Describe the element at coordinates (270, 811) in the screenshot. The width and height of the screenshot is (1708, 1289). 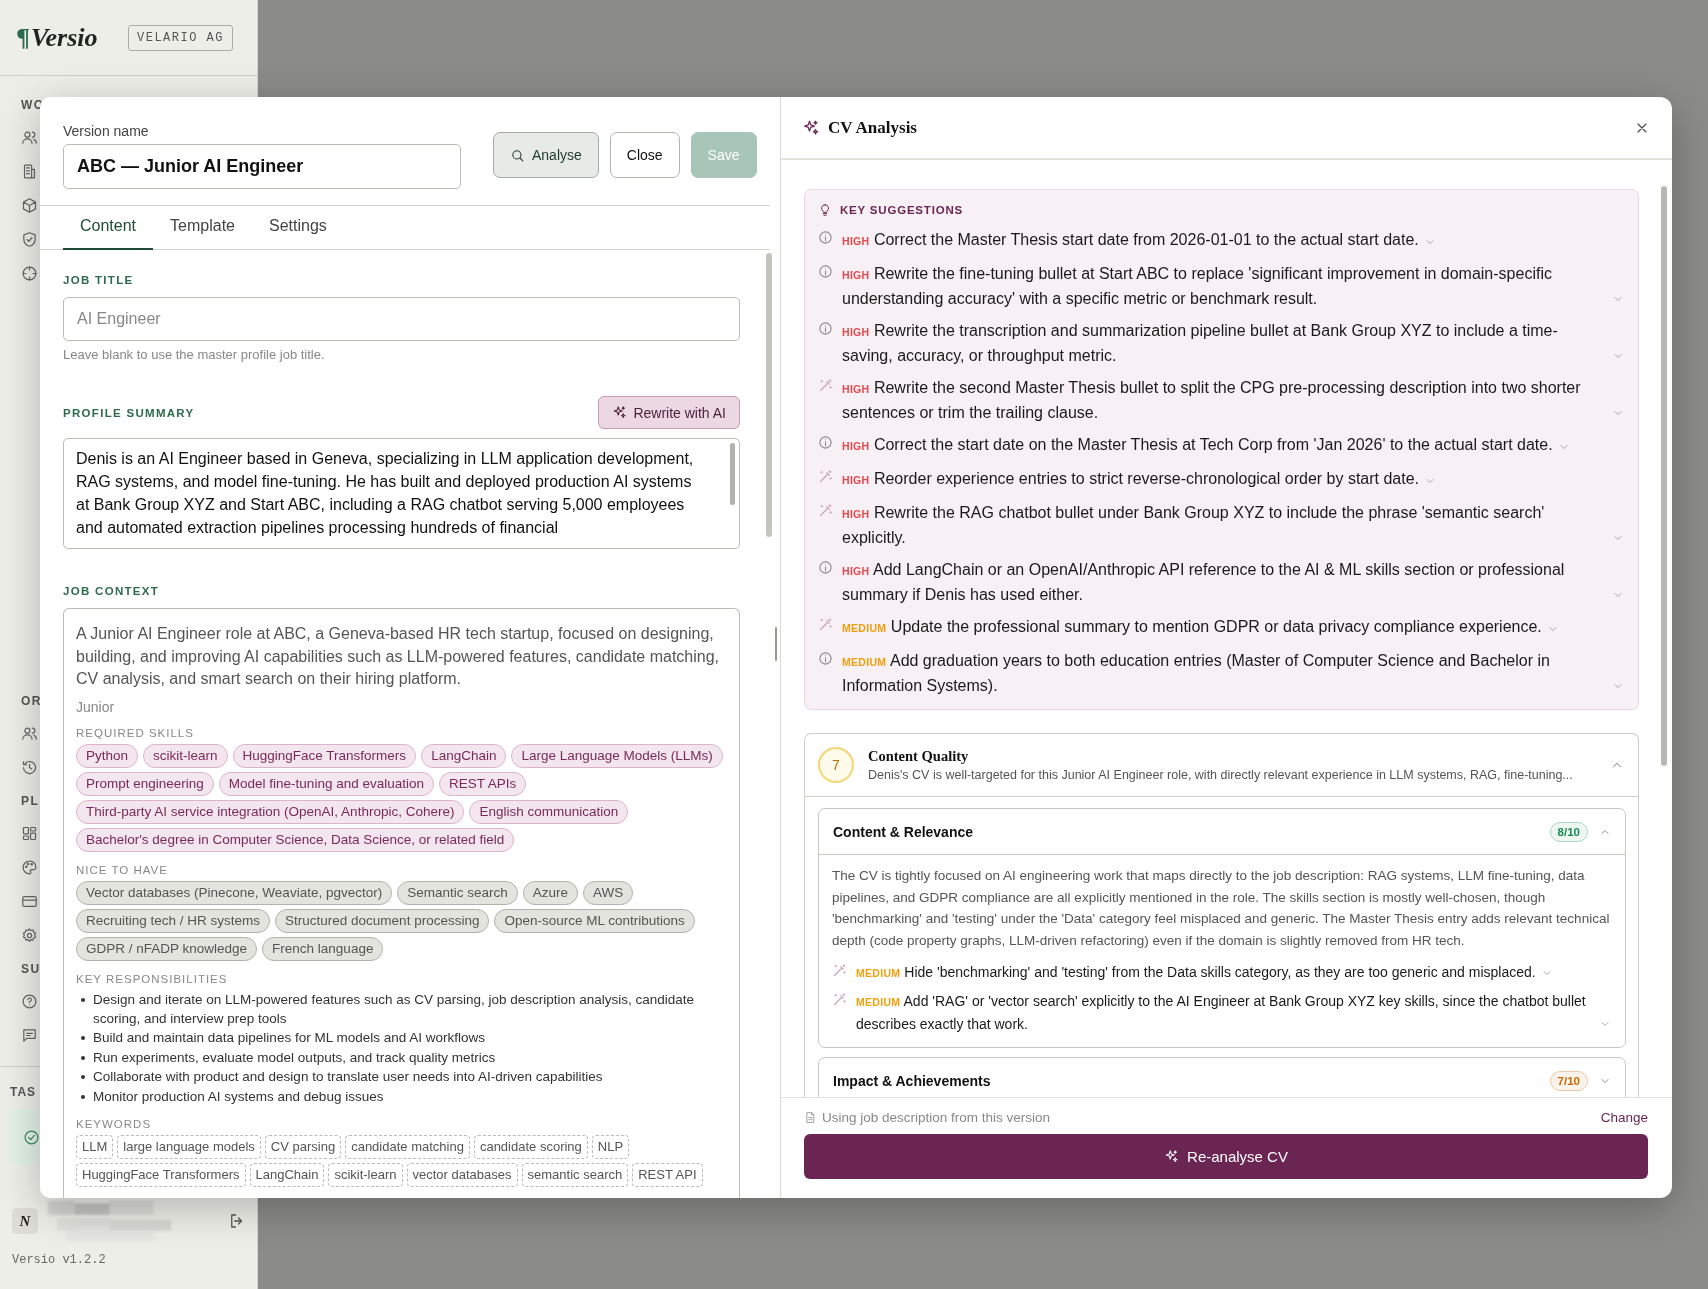
I see `skill-tag: Third-party AI service integration (OpenAI, Anthropic, Cohere)` at that location.